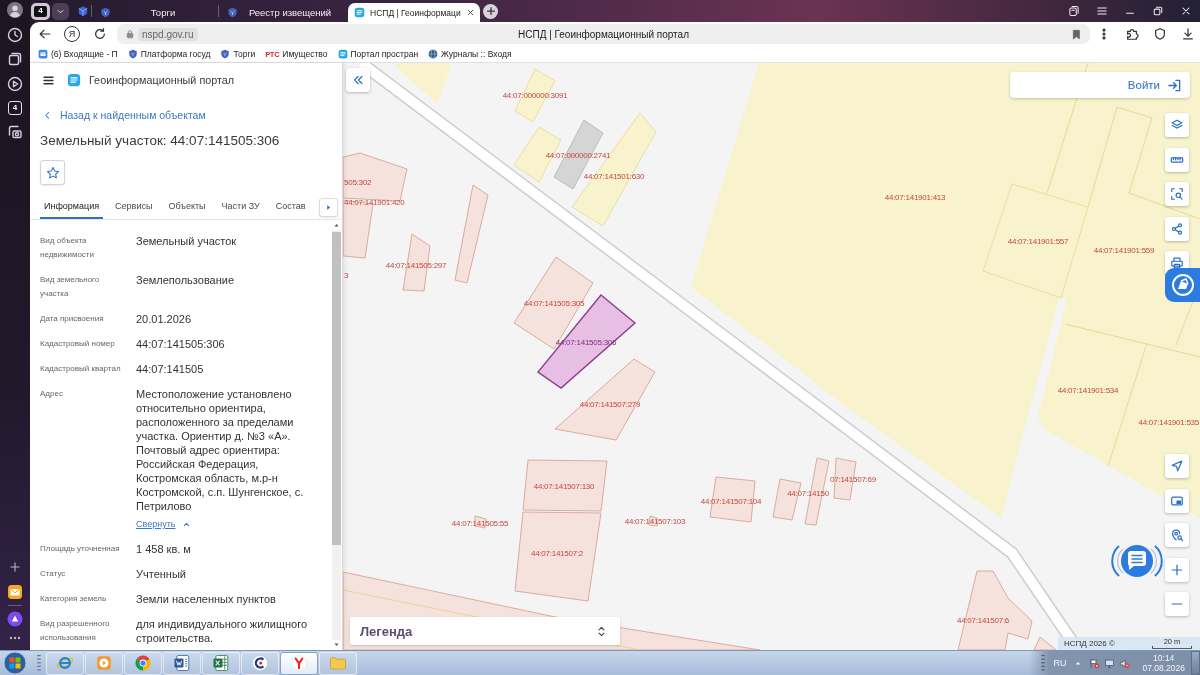 The width and height of the screenshot is (1200, 675). What do you see at coordinates (238, 54) in the screenshot?
I see `bookmark-item: Торги` at bounding box center [238, 54].